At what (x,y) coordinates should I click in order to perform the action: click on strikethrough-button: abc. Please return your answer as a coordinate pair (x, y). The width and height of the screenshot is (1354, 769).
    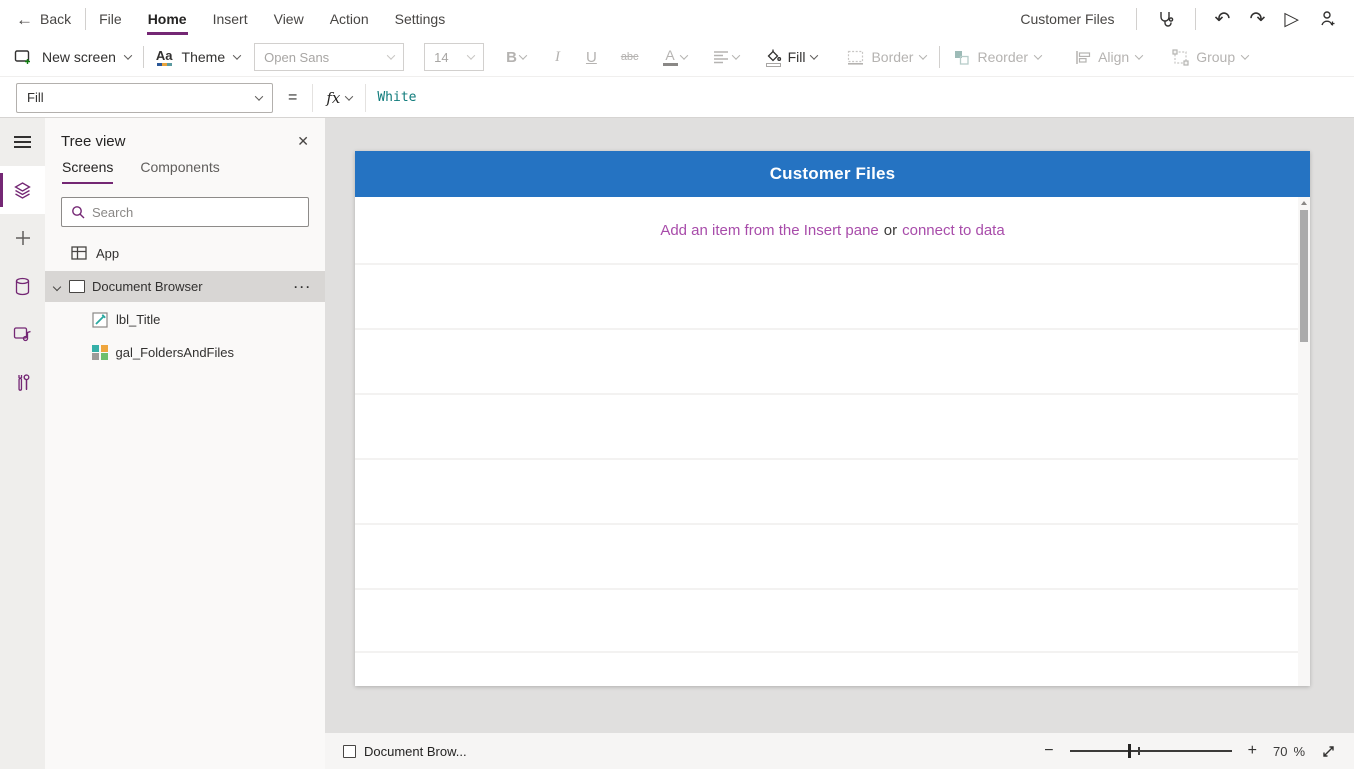
    Looking at the image, I should click on (630, 57).